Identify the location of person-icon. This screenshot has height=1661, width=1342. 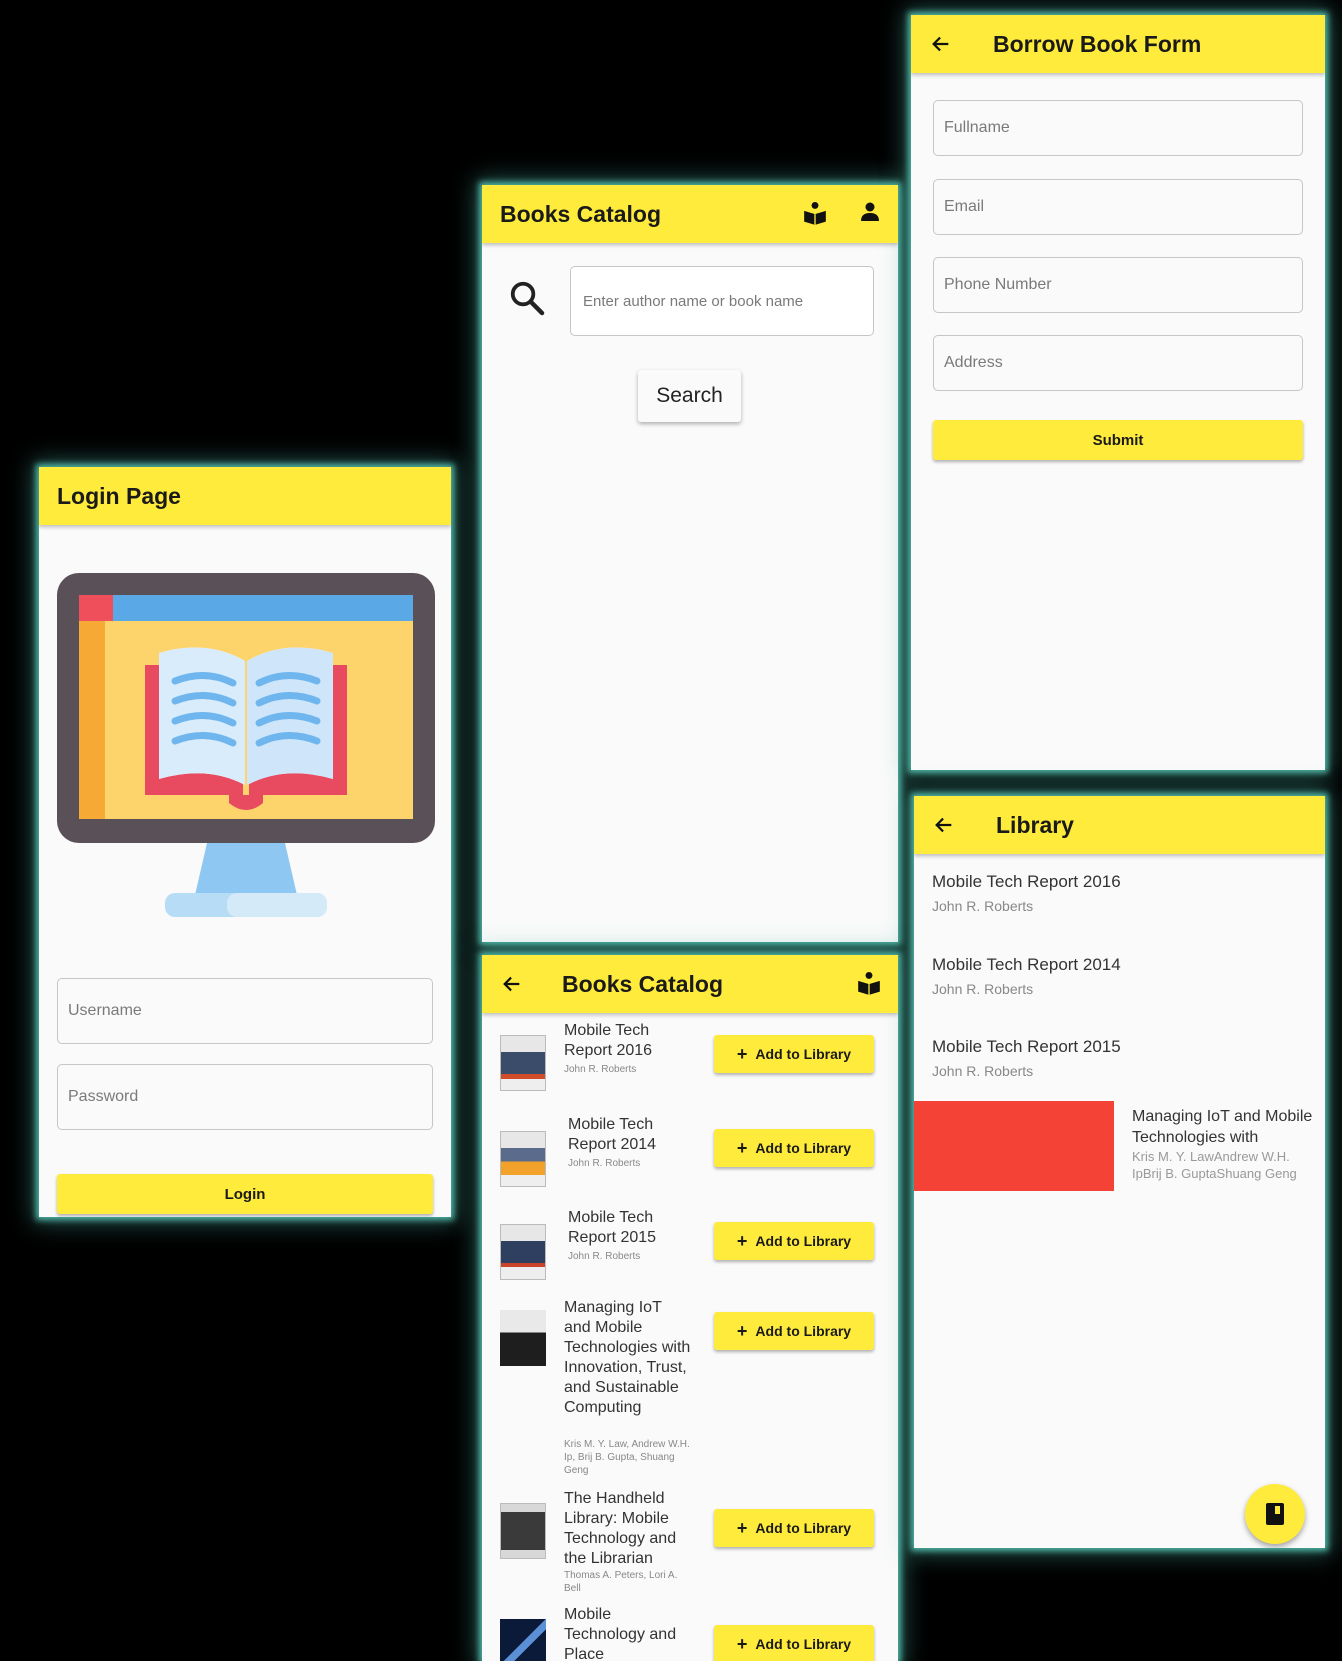
(870, 214).